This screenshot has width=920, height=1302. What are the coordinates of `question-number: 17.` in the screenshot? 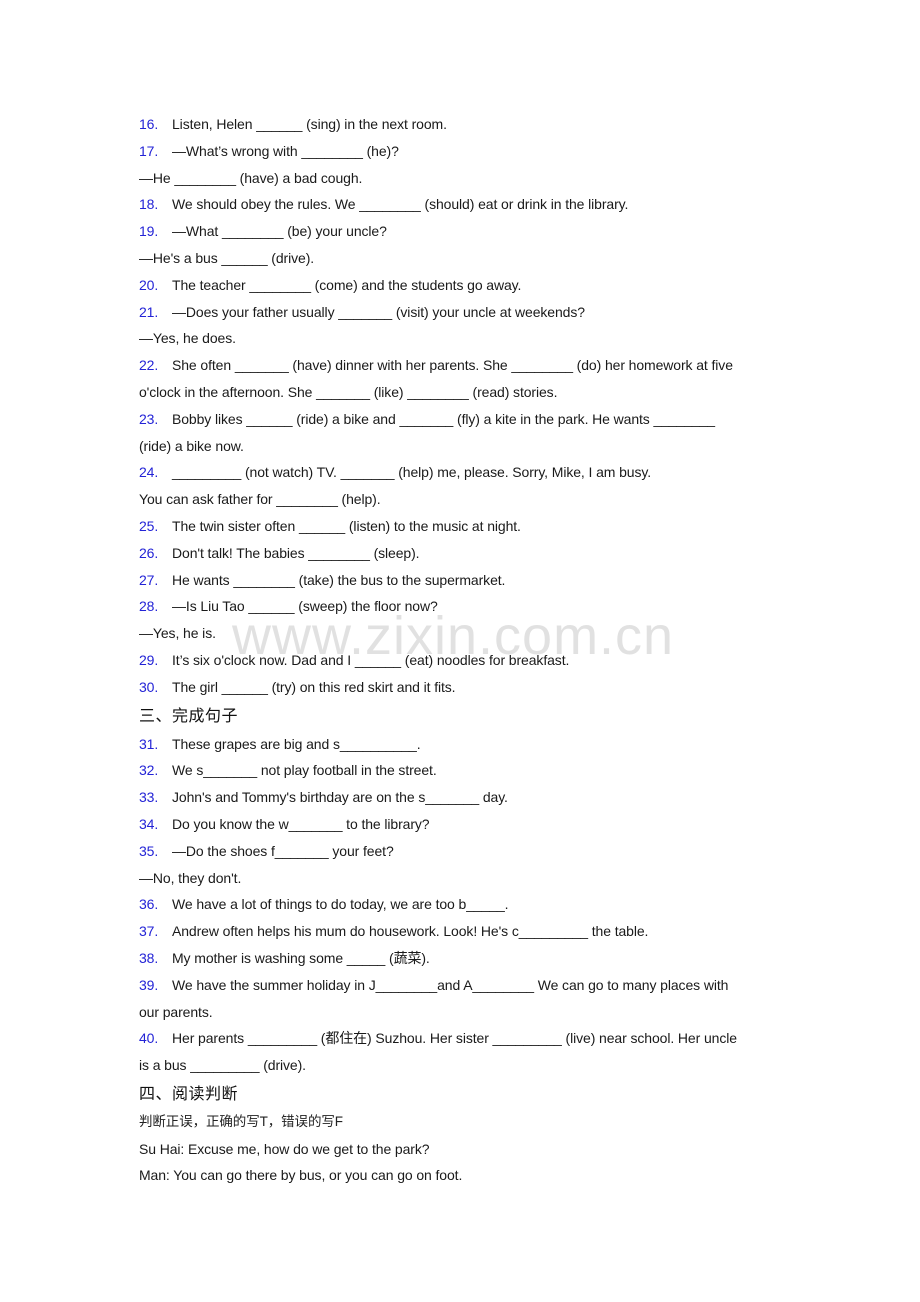 It's located at (149, 150).